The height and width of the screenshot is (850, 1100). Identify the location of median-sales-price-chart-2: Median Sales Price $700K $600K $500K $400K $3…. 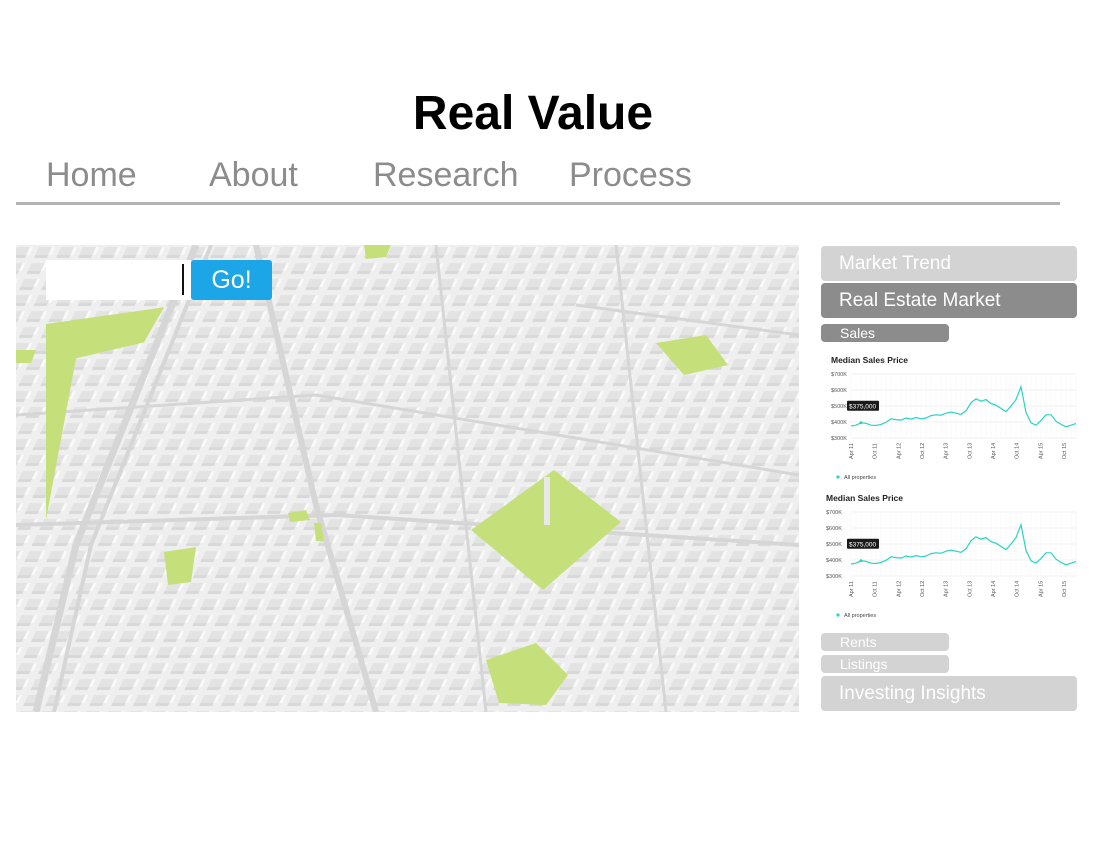
(951, 556).